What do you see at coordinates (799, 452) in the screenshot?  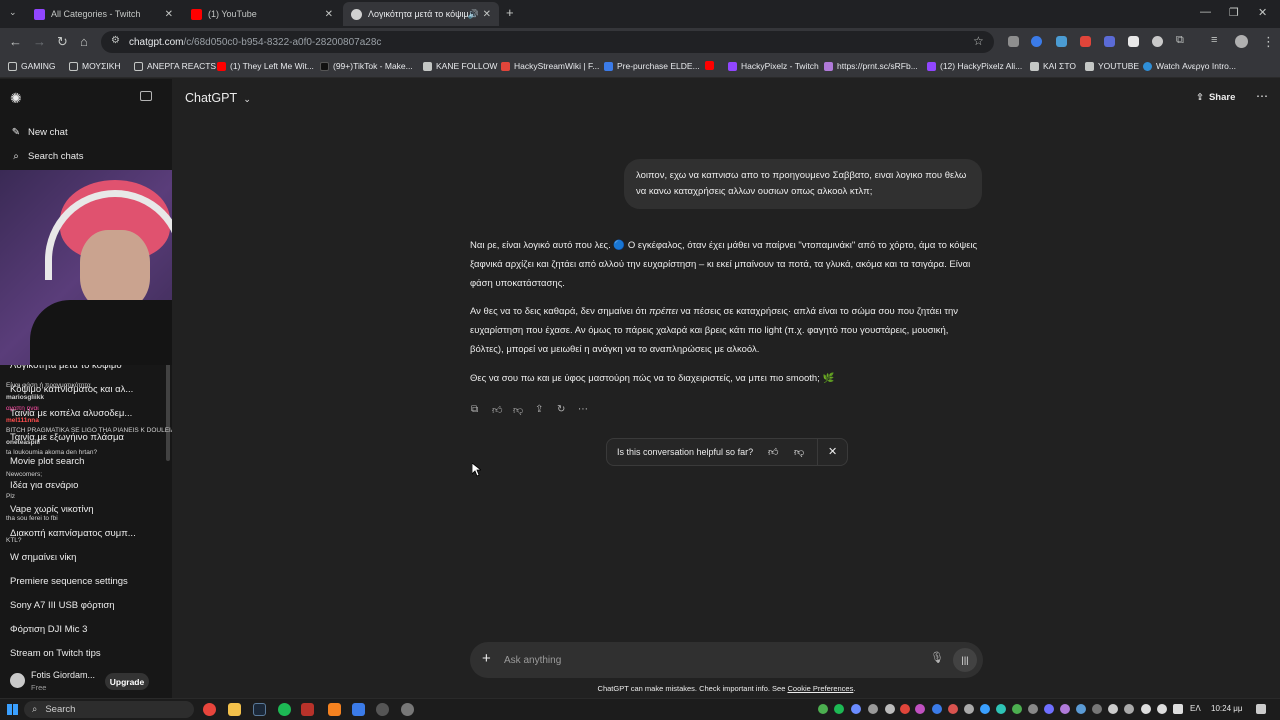 I see `thumbs-down-icon: 👎︎` at bounding box center [799, 452].